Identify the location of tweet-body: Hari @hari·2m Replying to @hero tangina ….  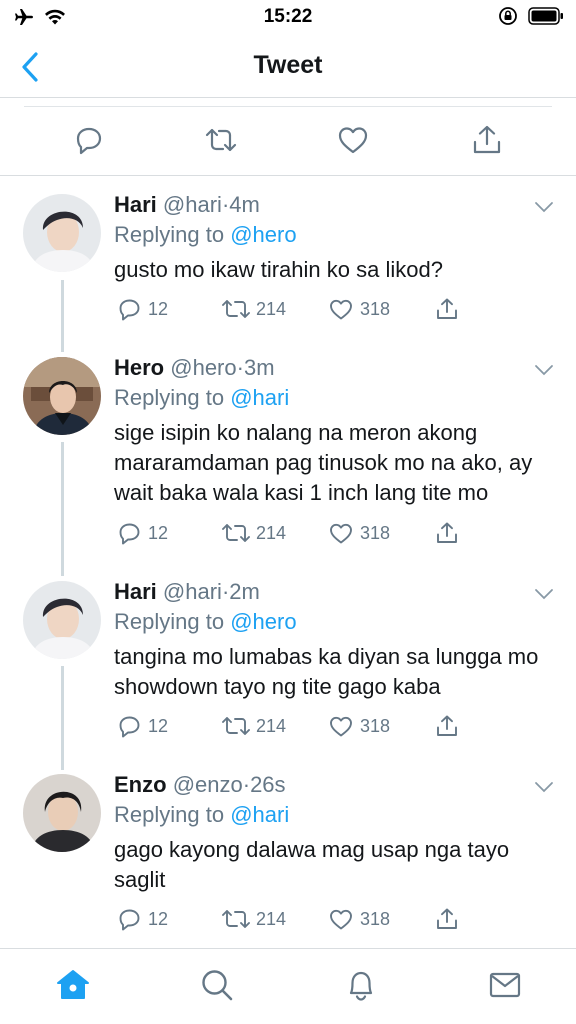
(335, 639).